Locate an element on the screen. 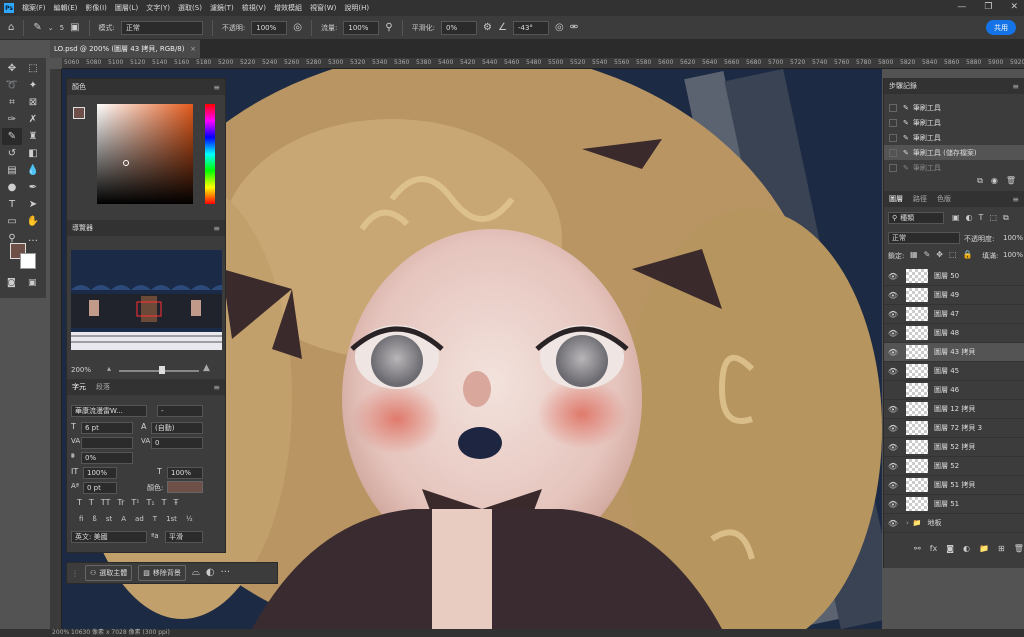 The image size is (1024, 637). shape-tool-icon: ▭ is located at coordinates (12, 221).